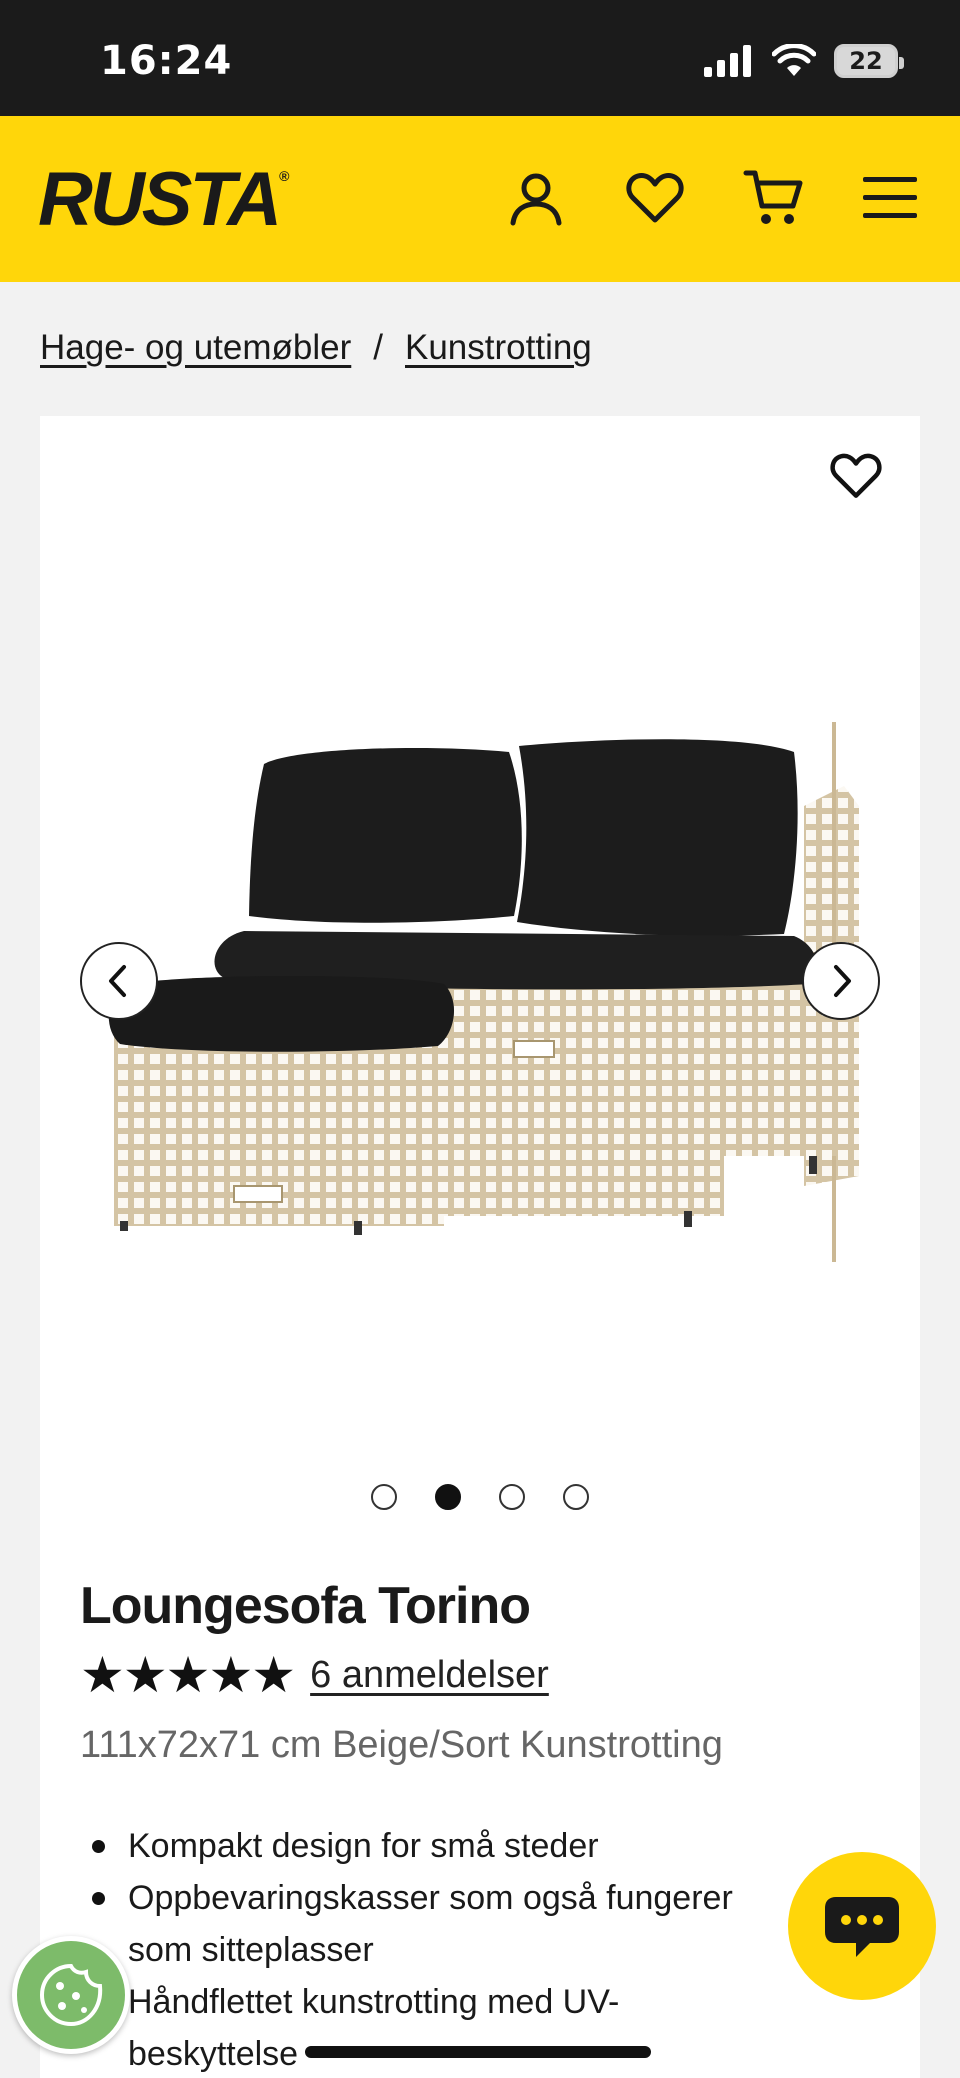 Image resolution: width=960 pixels, height=2078 pixels. Describe the element at coordinates (458, 1898) in the screenshot. I see `feature-item: Oppbevaringskasser som også fungerer` at that location.